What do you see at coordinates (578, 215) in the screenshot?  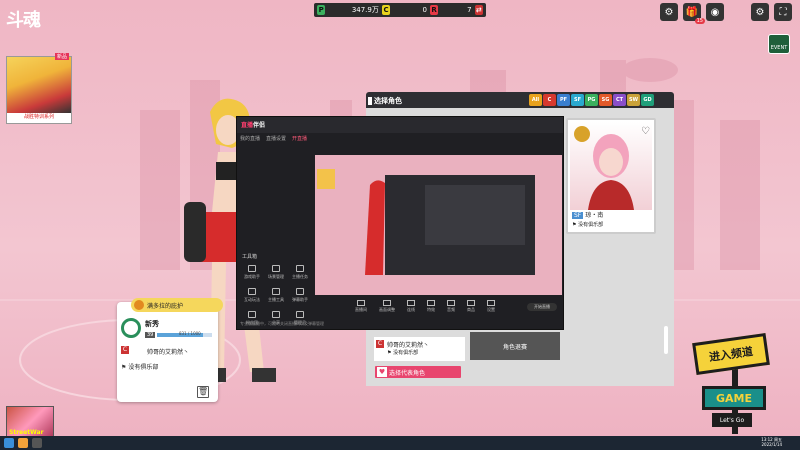 I see `role-position-badge: SF` at bounding box center [578, 215].